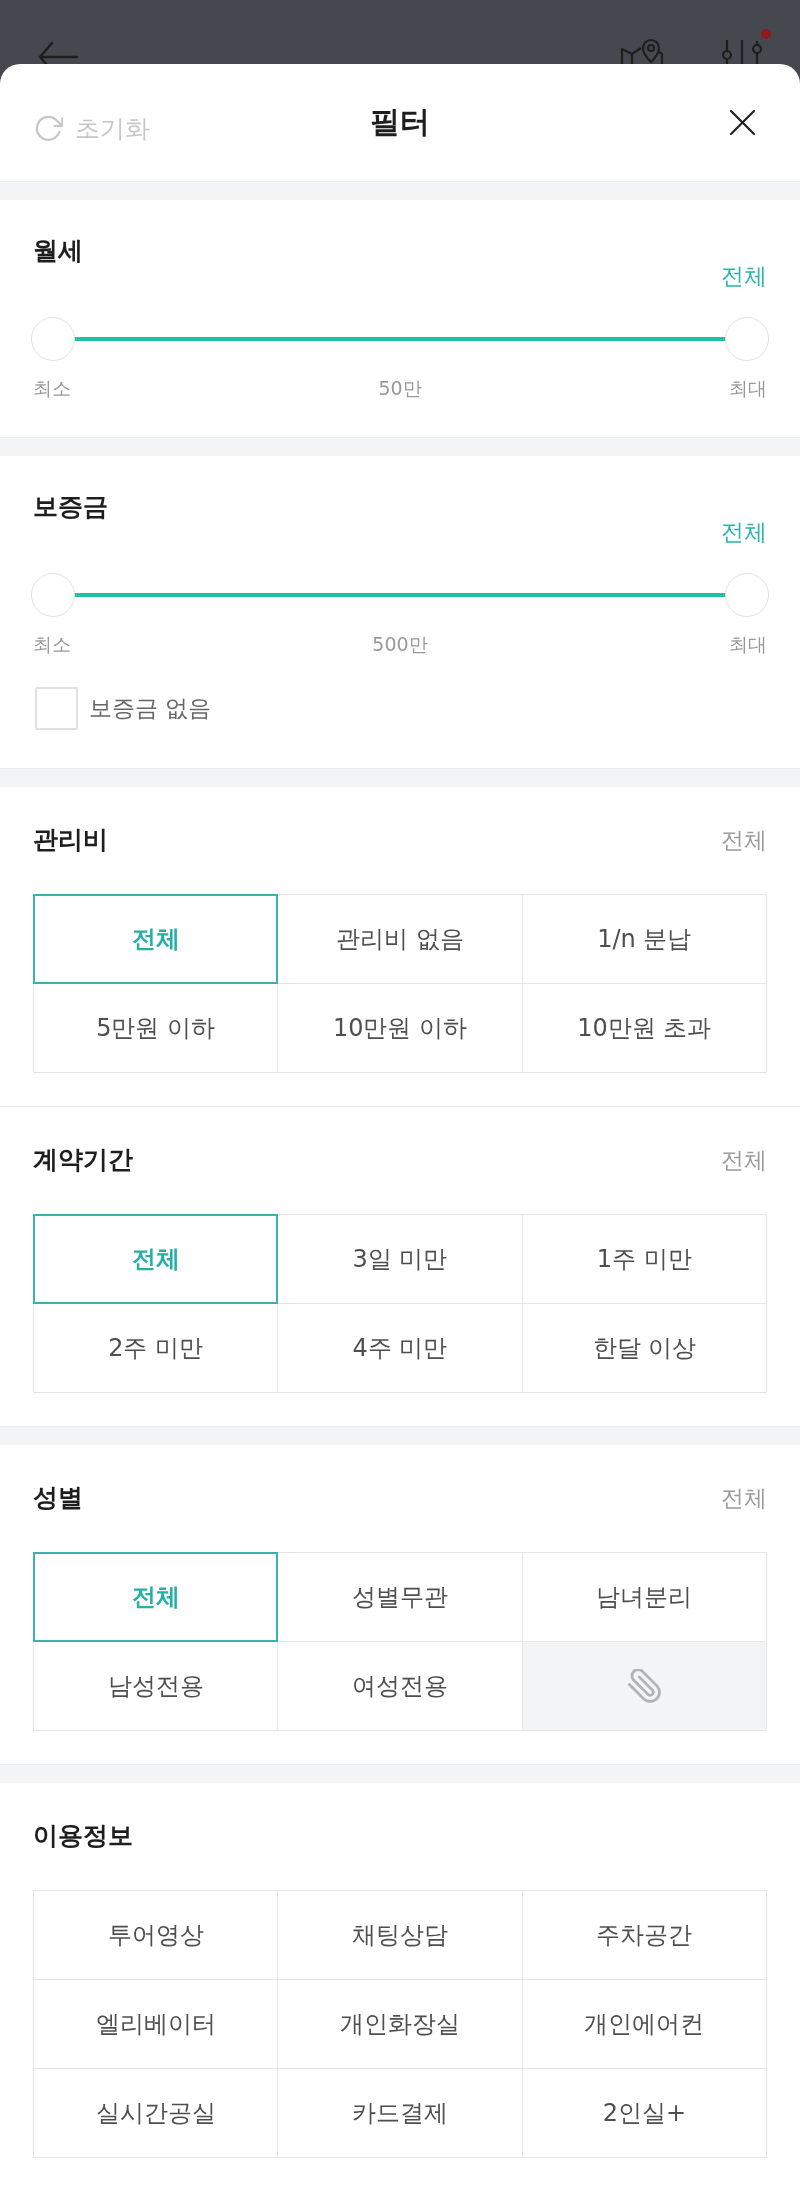  Describe the element at coordinates (644, 1348) in the screenshot. I see `option-button: 한달 이상` at that location.